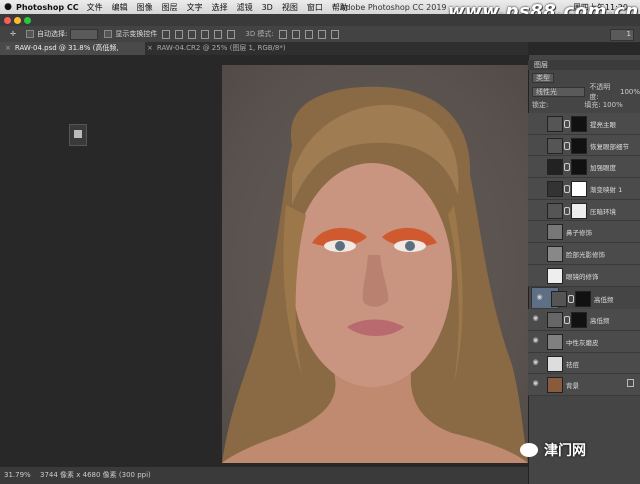 This screenshot has width=640, height=484. What do you see at coordinates (584, 65) in the screenshot?
I see `layers-panel-header: 图层` at bounding box center [584, 65].